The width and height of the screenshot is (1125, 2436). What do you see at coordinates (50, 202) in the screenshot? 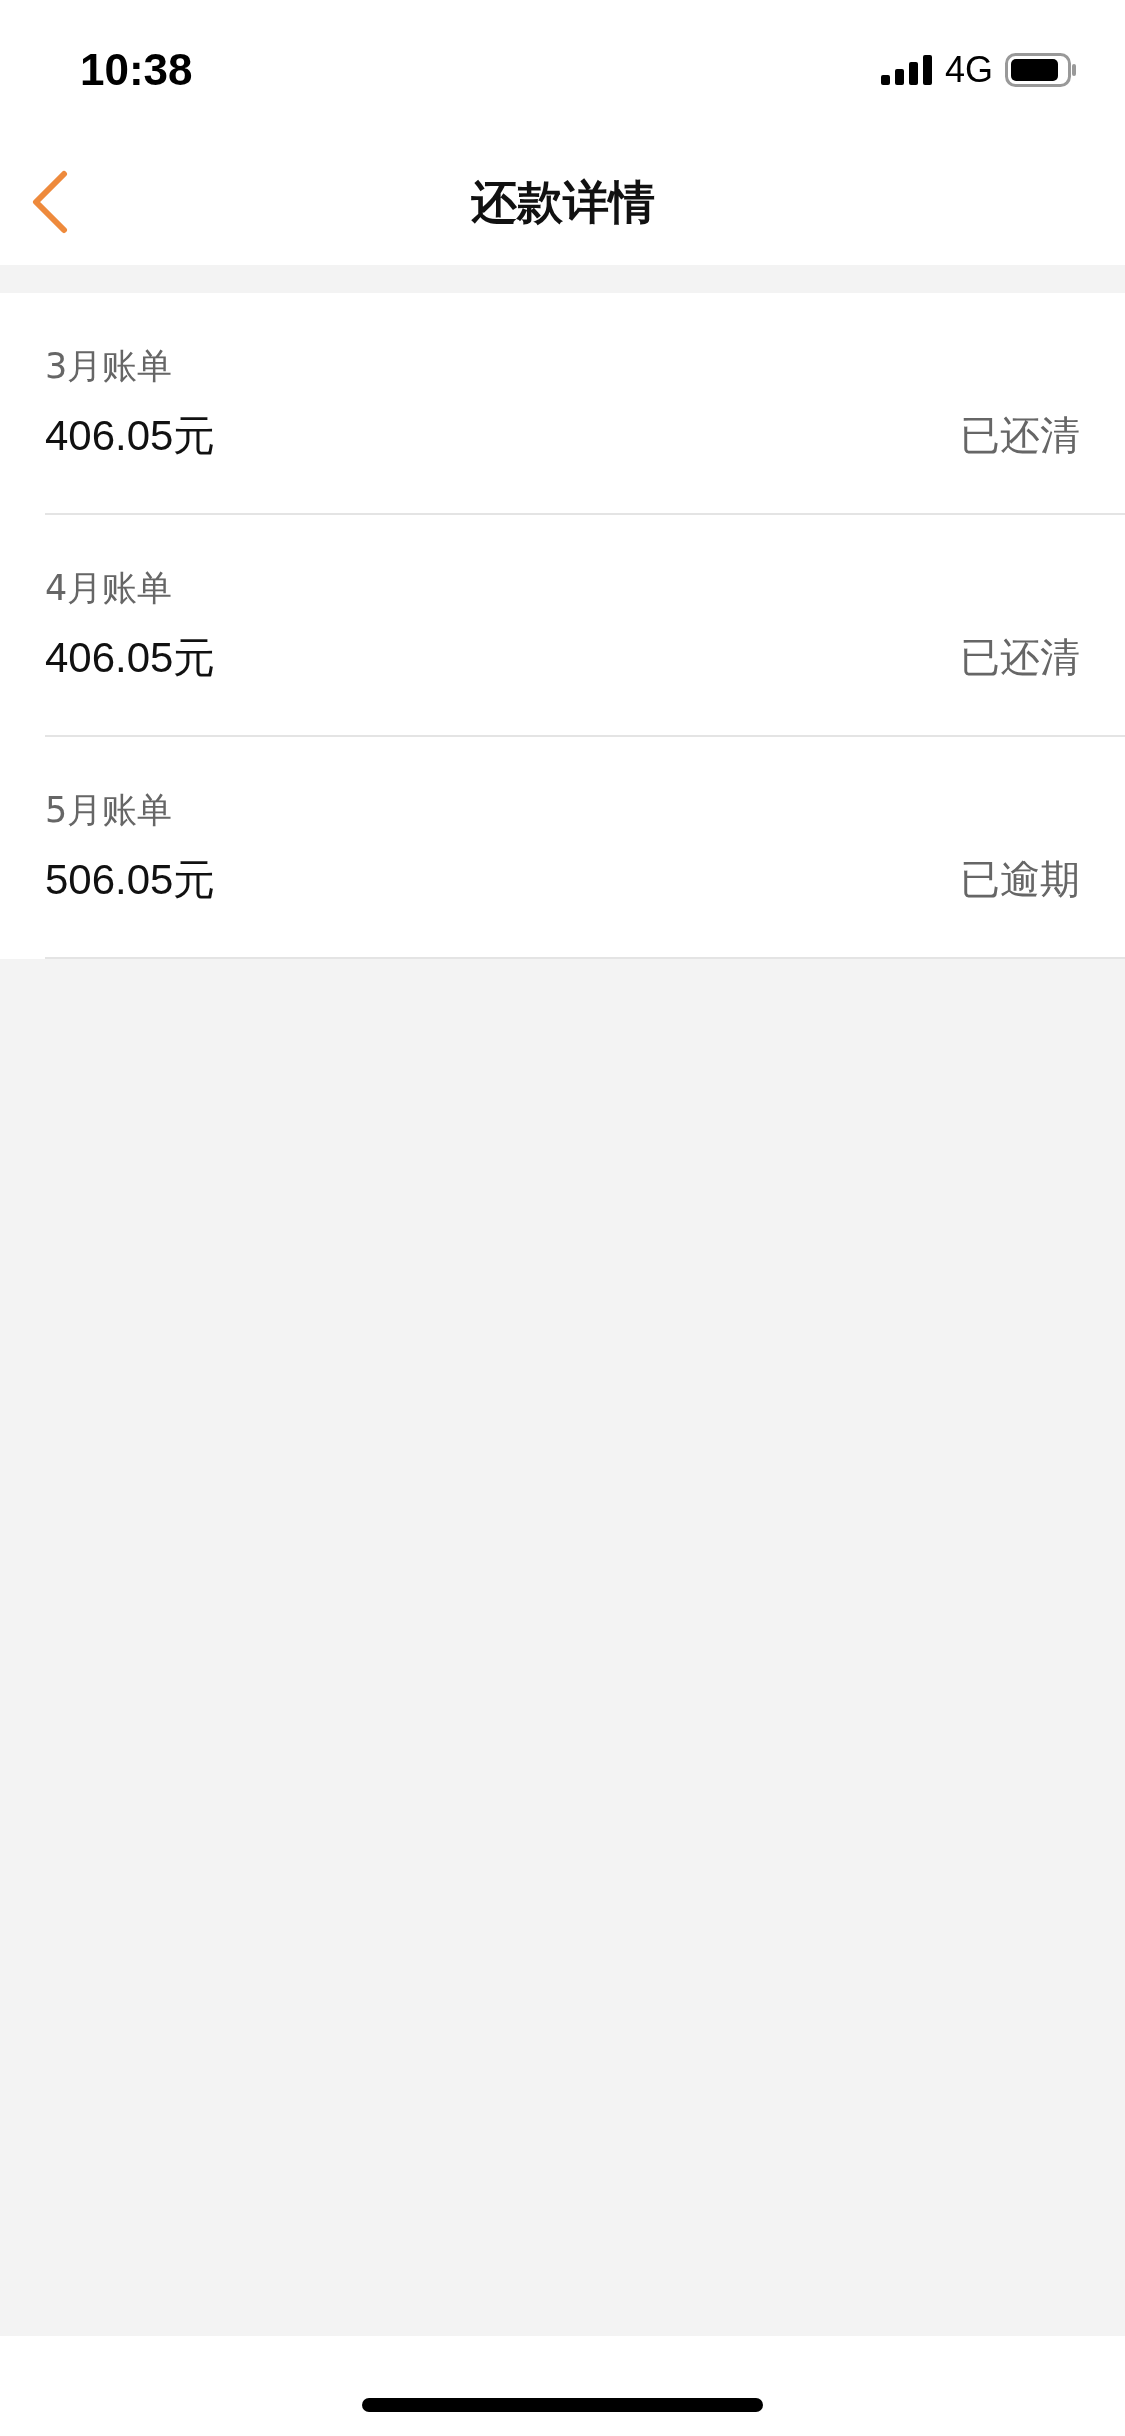
I see `back-icon` at bounding box center [50, 202].